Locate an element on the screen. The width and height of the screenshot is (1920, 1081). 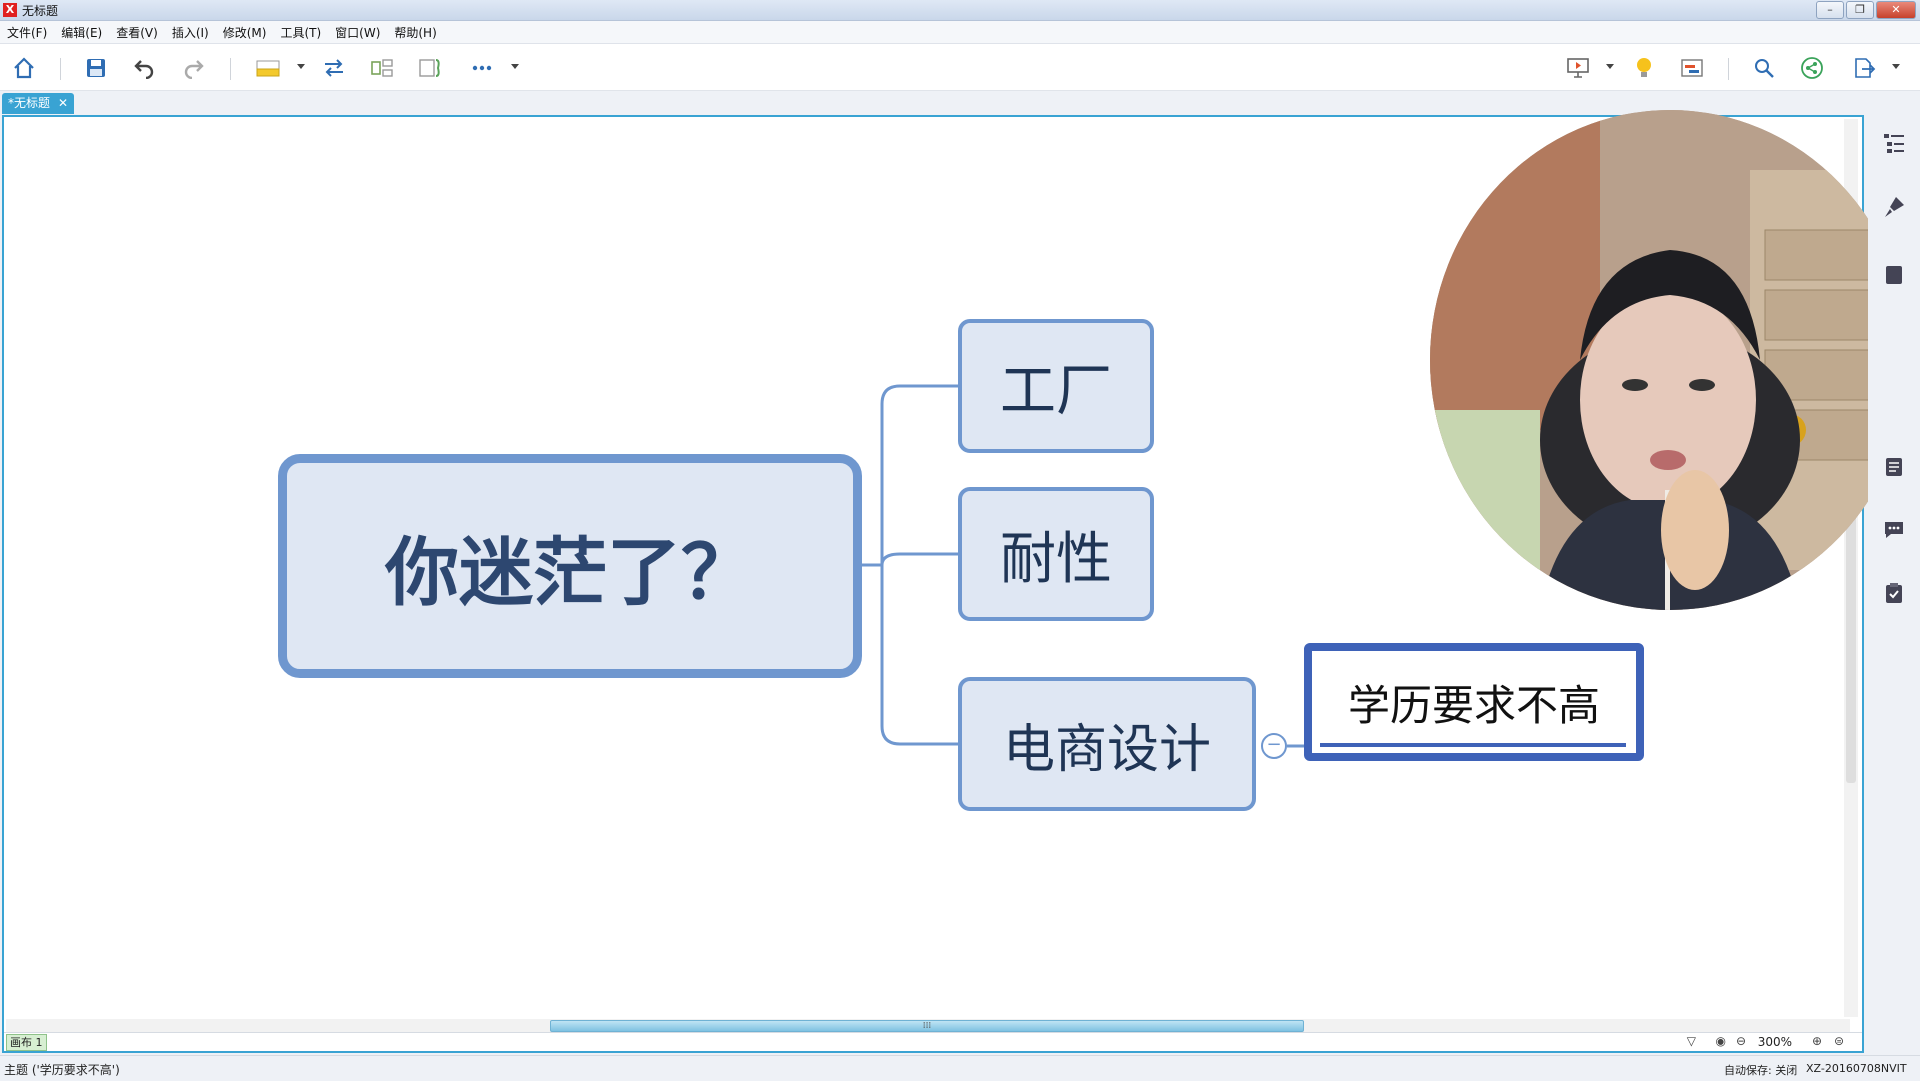
menu-insert: 插入(I) is located at coordinates (190, 32).